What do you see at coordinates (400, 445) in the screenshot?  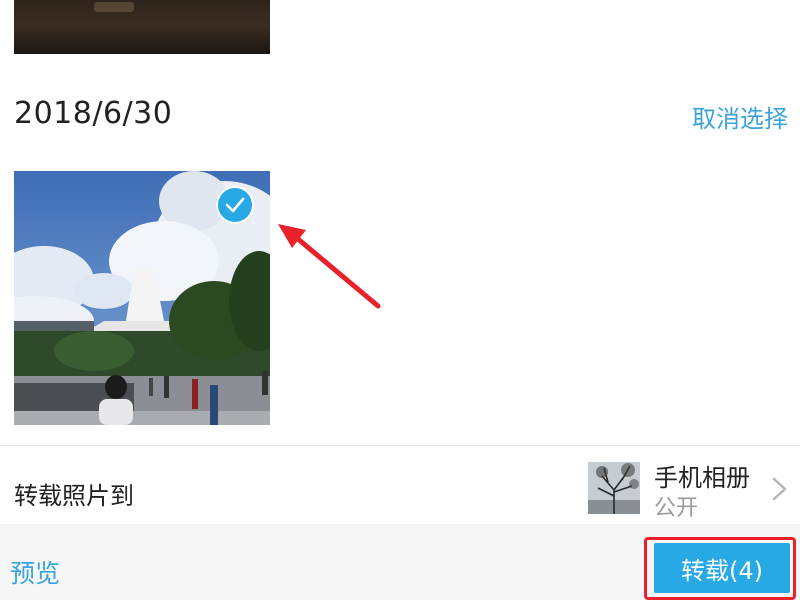 I see `divider` at bounding box center [400, 445].